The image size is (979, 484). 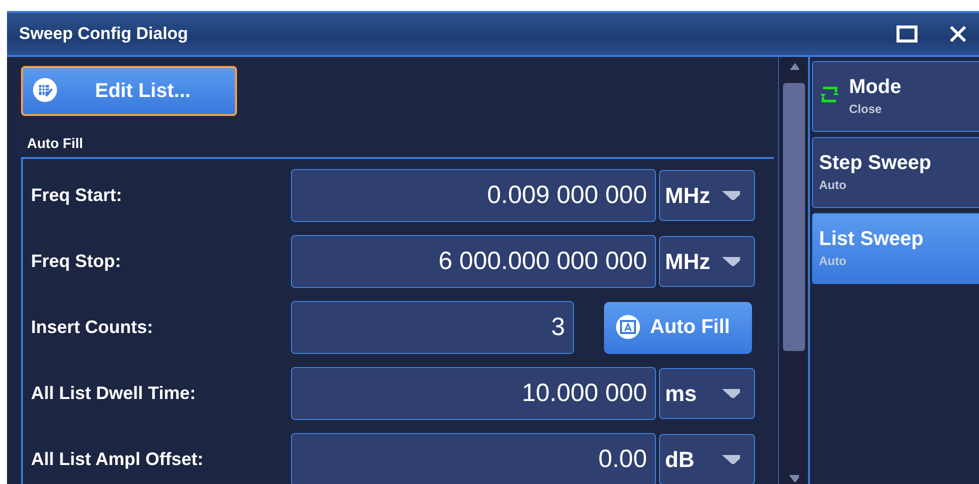 I want to click on softkey-label: List Sweep, so click(x=871, y=239).